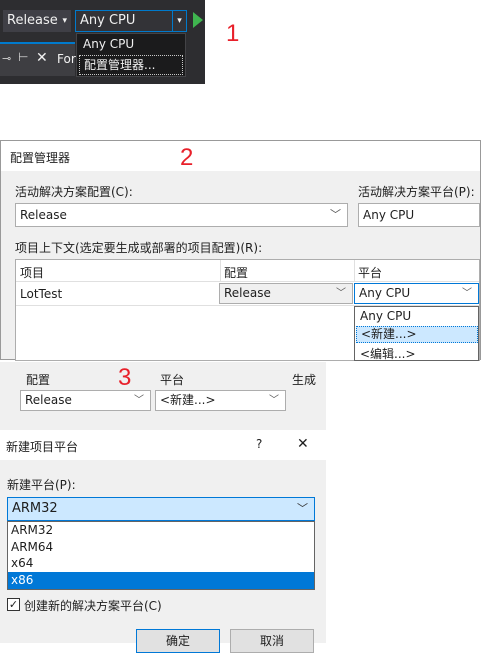 This screenshot has height=653, width=481. I want to click on grid-strip: 配置 平台 生成 Release ﹀ <新建...> ﹀, so click(163, 388).